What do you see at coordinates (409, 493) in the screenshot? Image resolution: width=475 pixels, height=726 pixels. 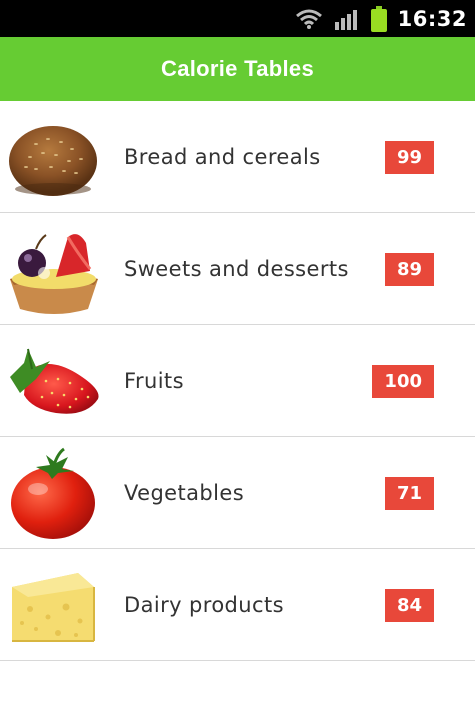 I see `count-badge: 71` at bounding box center [409, 493].